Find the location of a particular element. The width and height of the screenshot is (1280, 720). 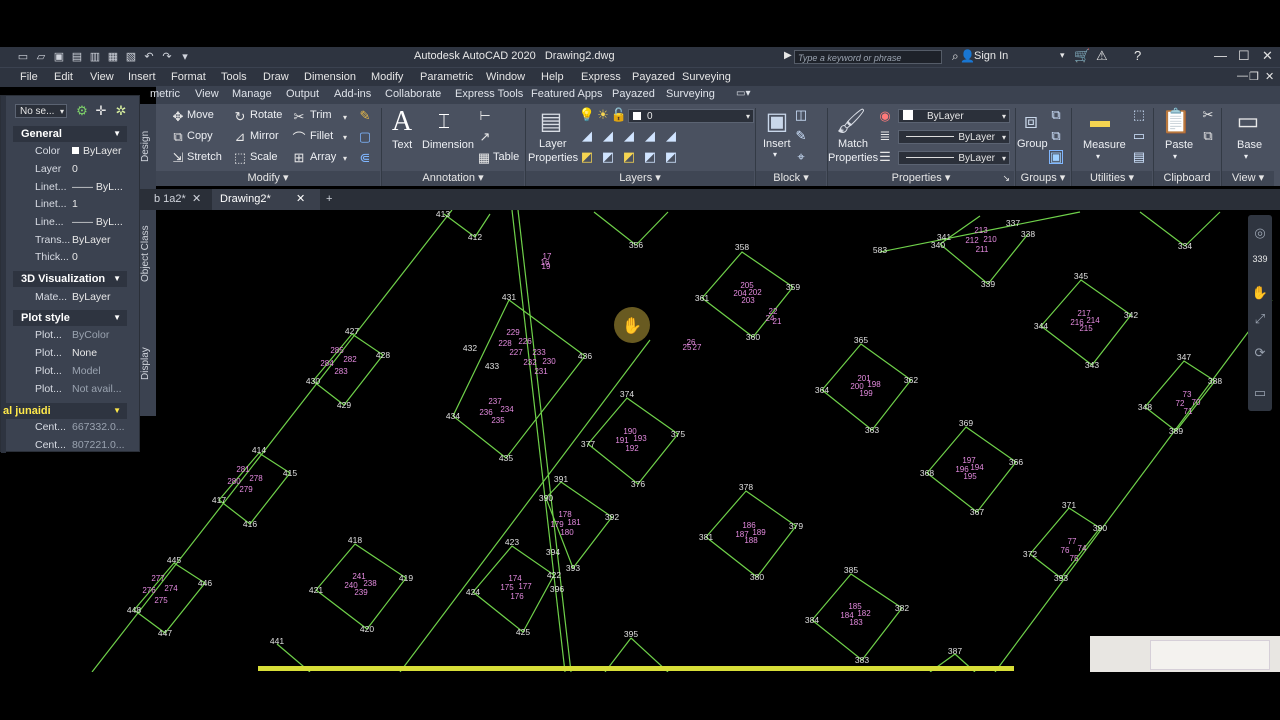

group-button: Group is located at coordinates (1032, 144).